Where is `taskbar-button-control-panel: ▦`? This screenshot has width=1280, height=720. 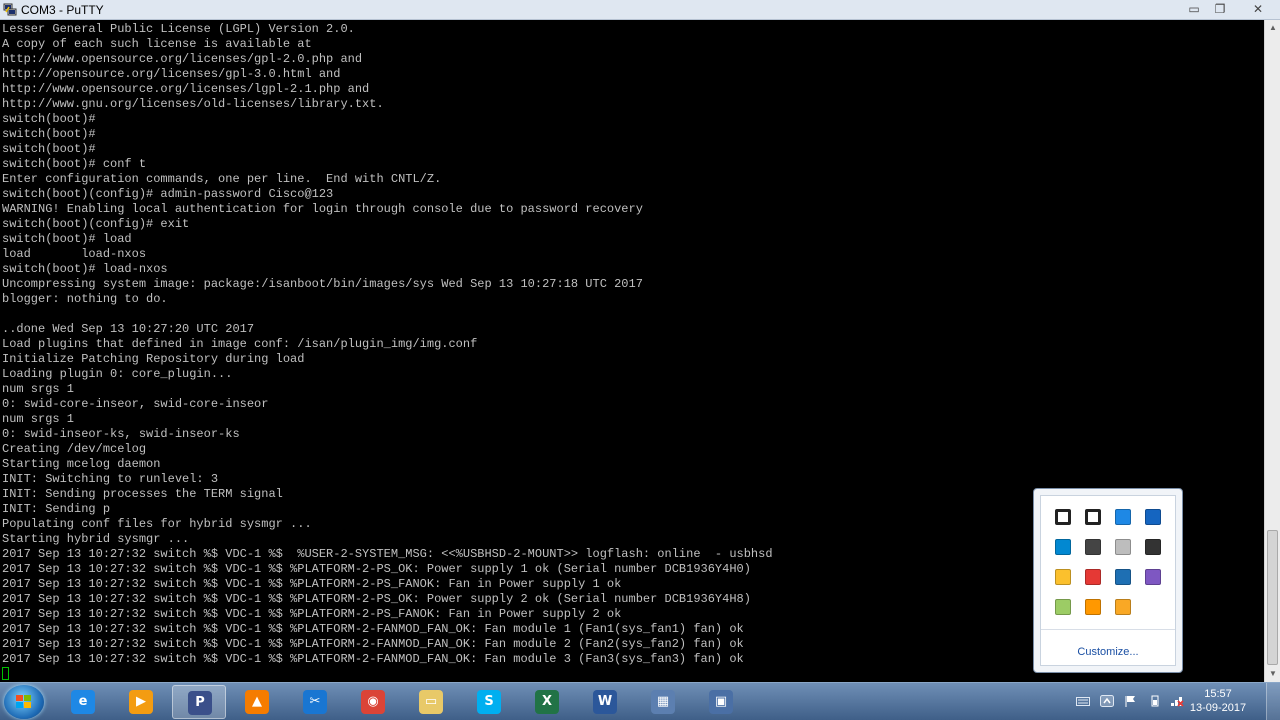 taskbar-button-control-panel: ▦ is located at coordinates (663, 702).